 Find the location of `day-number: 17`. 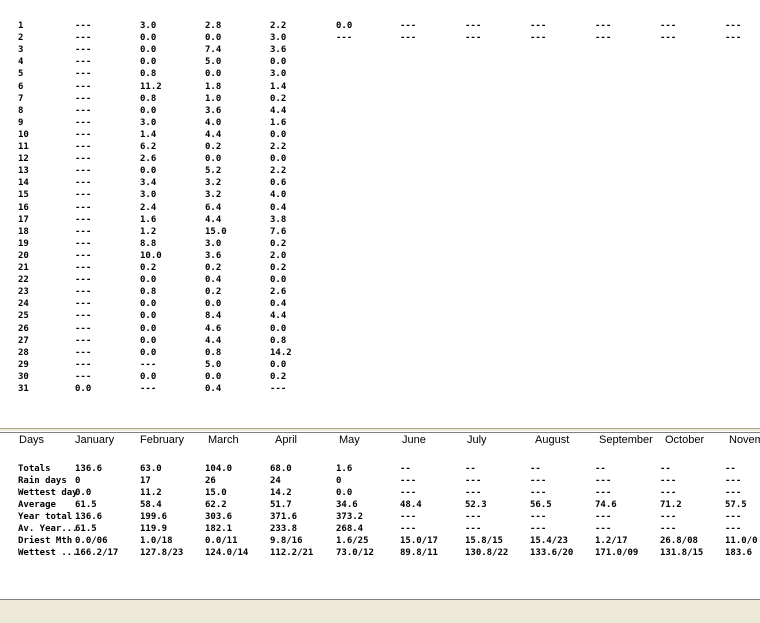

day-number: 17 is located at coordinates (23, 219).